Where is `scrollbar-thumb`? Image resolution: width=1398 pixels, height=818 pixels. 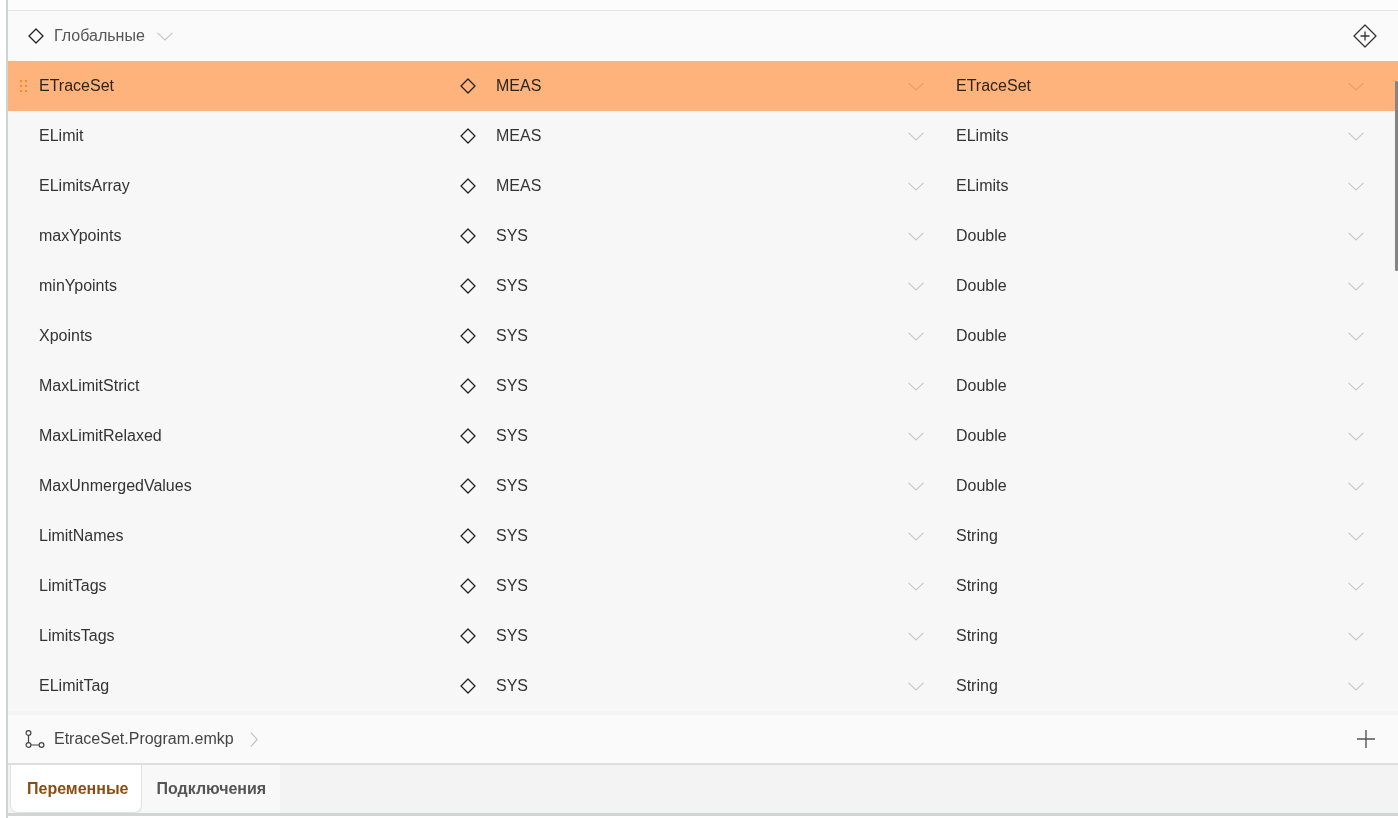 scrollbar-thumb is located at coordinates (1396, 176).